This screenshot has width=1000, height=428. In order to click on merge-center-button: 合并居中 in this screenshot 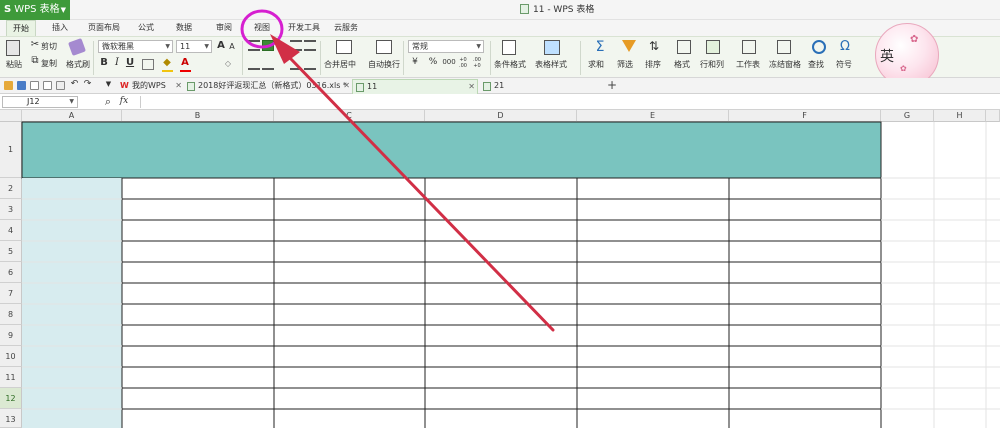, I will do `click(340, 64)`.